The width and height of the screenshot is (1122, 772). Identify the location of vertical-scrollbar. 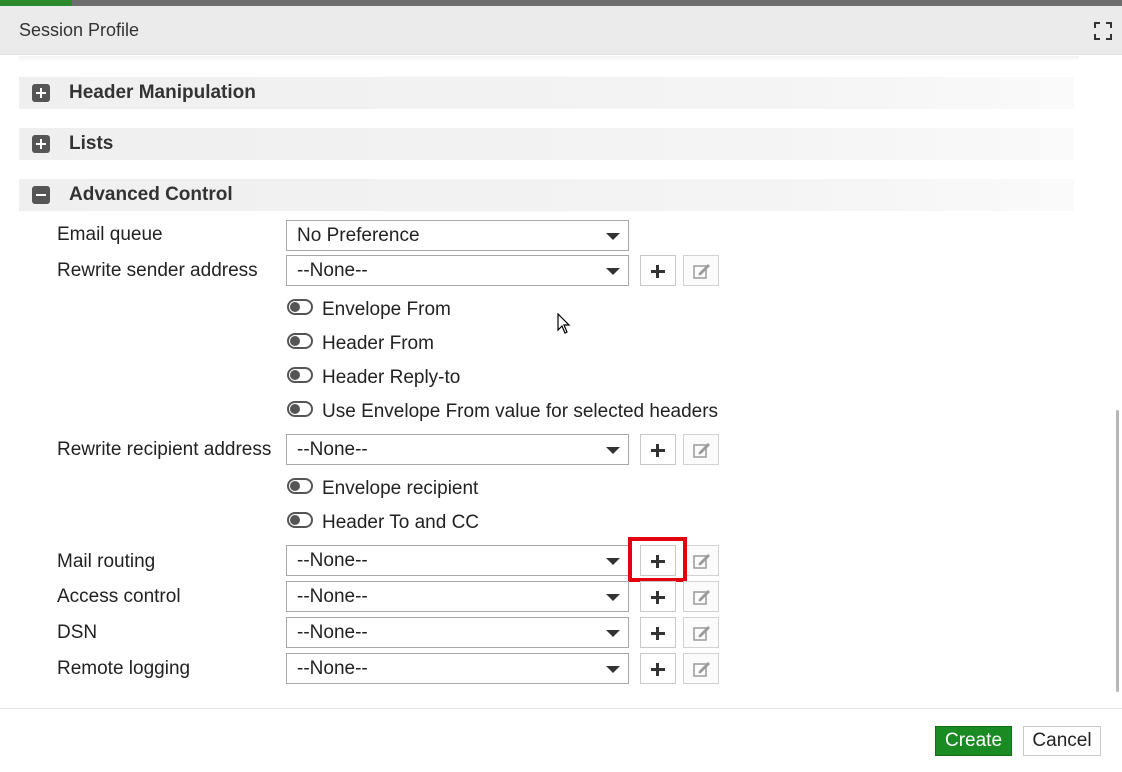
(1117, 551).